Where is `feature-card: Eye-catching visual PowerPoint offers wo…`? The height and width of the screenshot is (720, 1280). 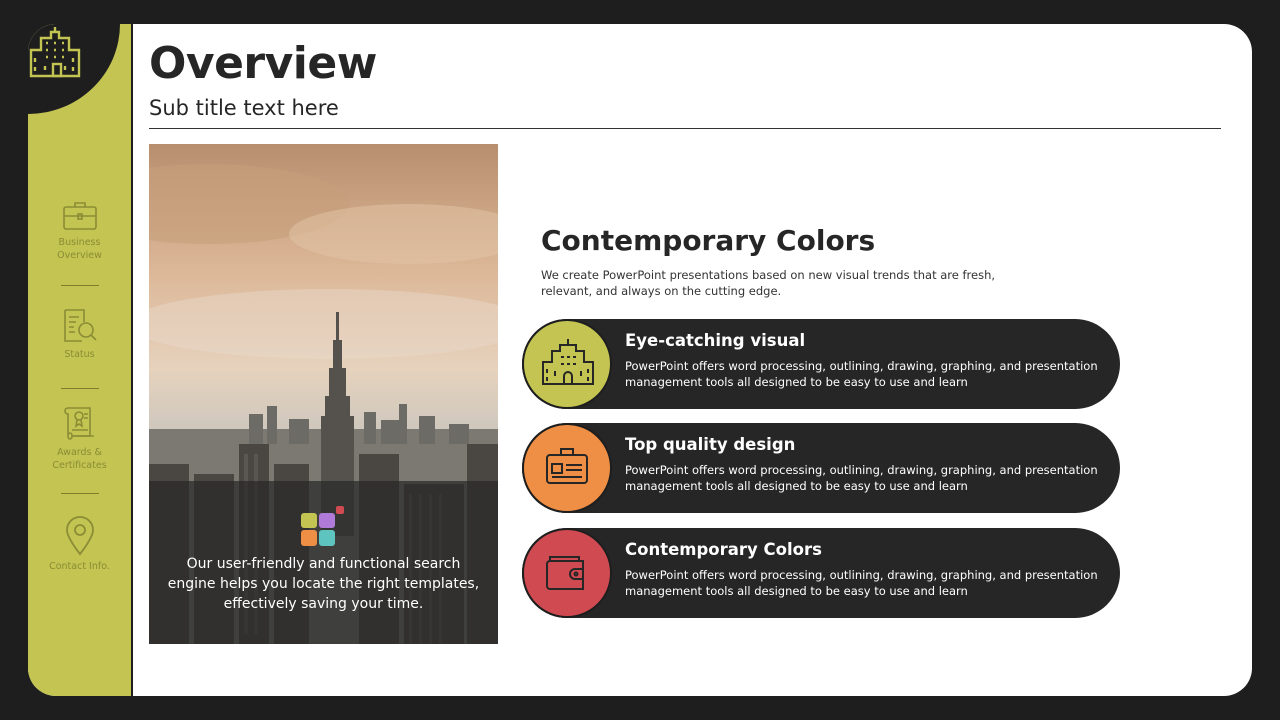 feature-card: Eye-catching visual PowerPoint offers wo… is located at coordinates (821, 364).